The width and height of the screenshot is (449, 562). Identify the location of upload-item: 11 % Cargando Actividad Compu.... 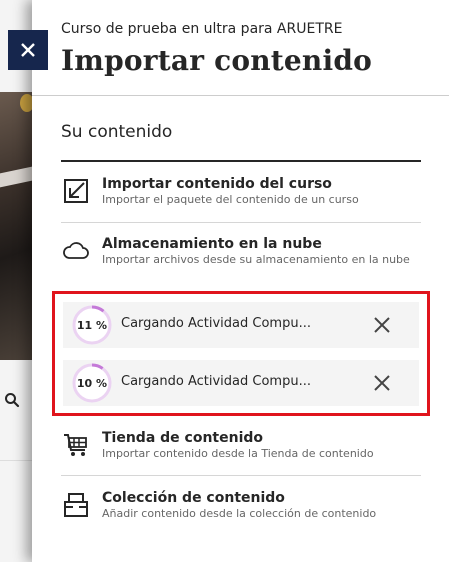
(241, 325).